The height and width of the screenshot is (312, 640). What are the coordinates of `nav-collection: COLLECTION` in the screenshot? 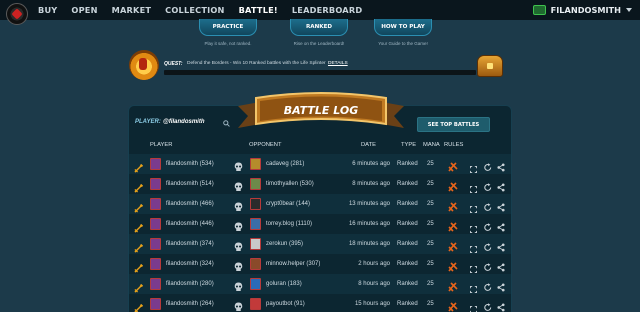 It's located at (194, 10).